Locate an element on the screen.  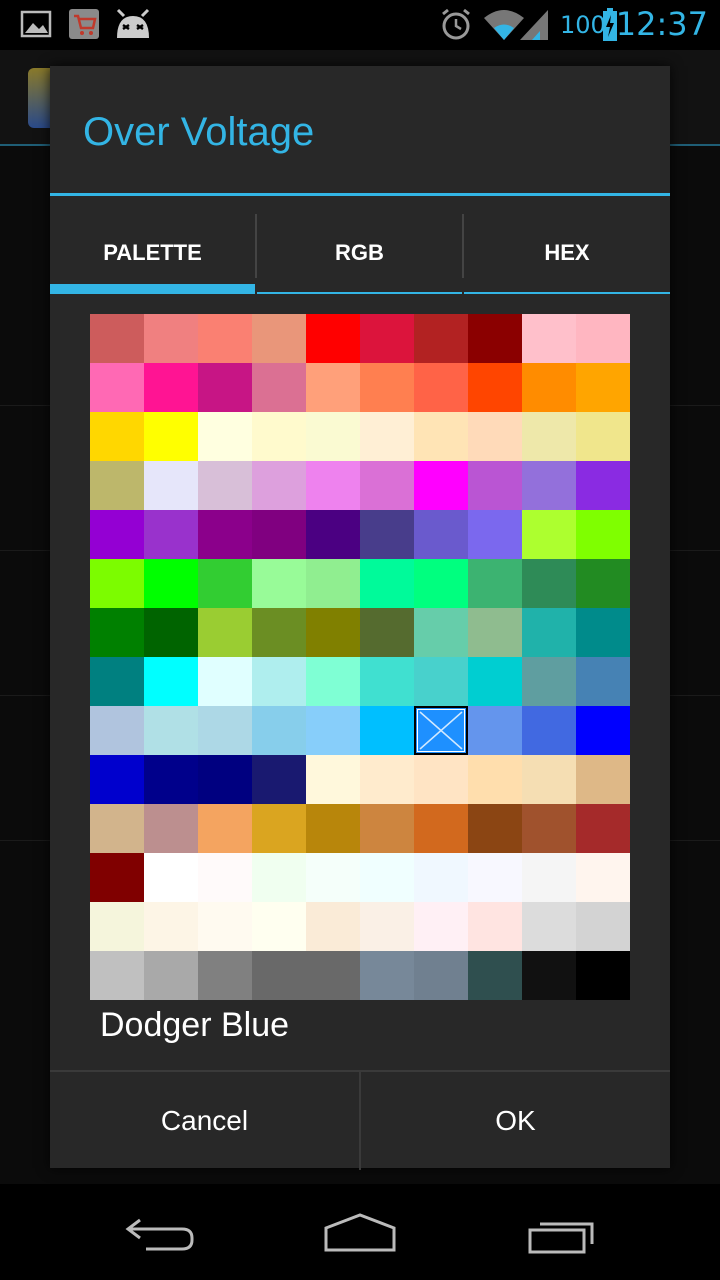
tab-hex: HEX is located at coordinates (567, 253).